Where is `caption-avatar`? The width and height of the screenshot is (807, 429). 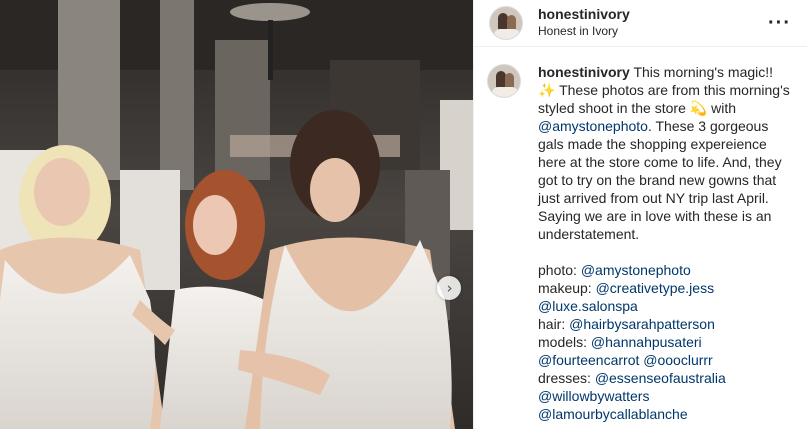 caption-avatar is located at coordinates (504, 81).